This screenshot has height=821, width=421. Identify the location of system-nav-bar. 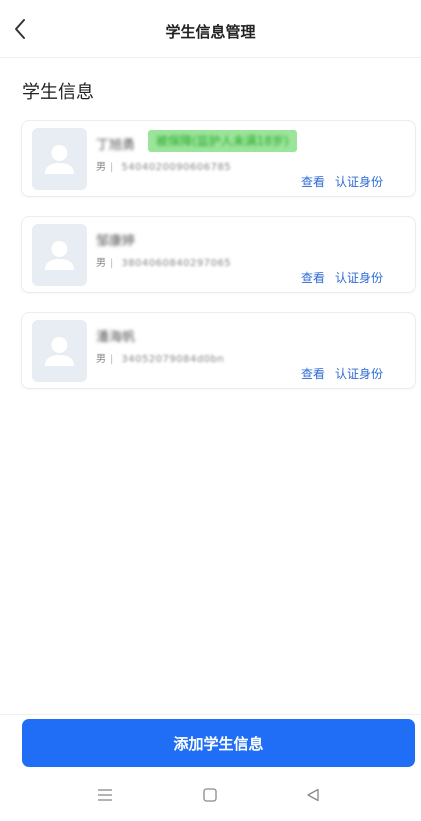
(210, 795).